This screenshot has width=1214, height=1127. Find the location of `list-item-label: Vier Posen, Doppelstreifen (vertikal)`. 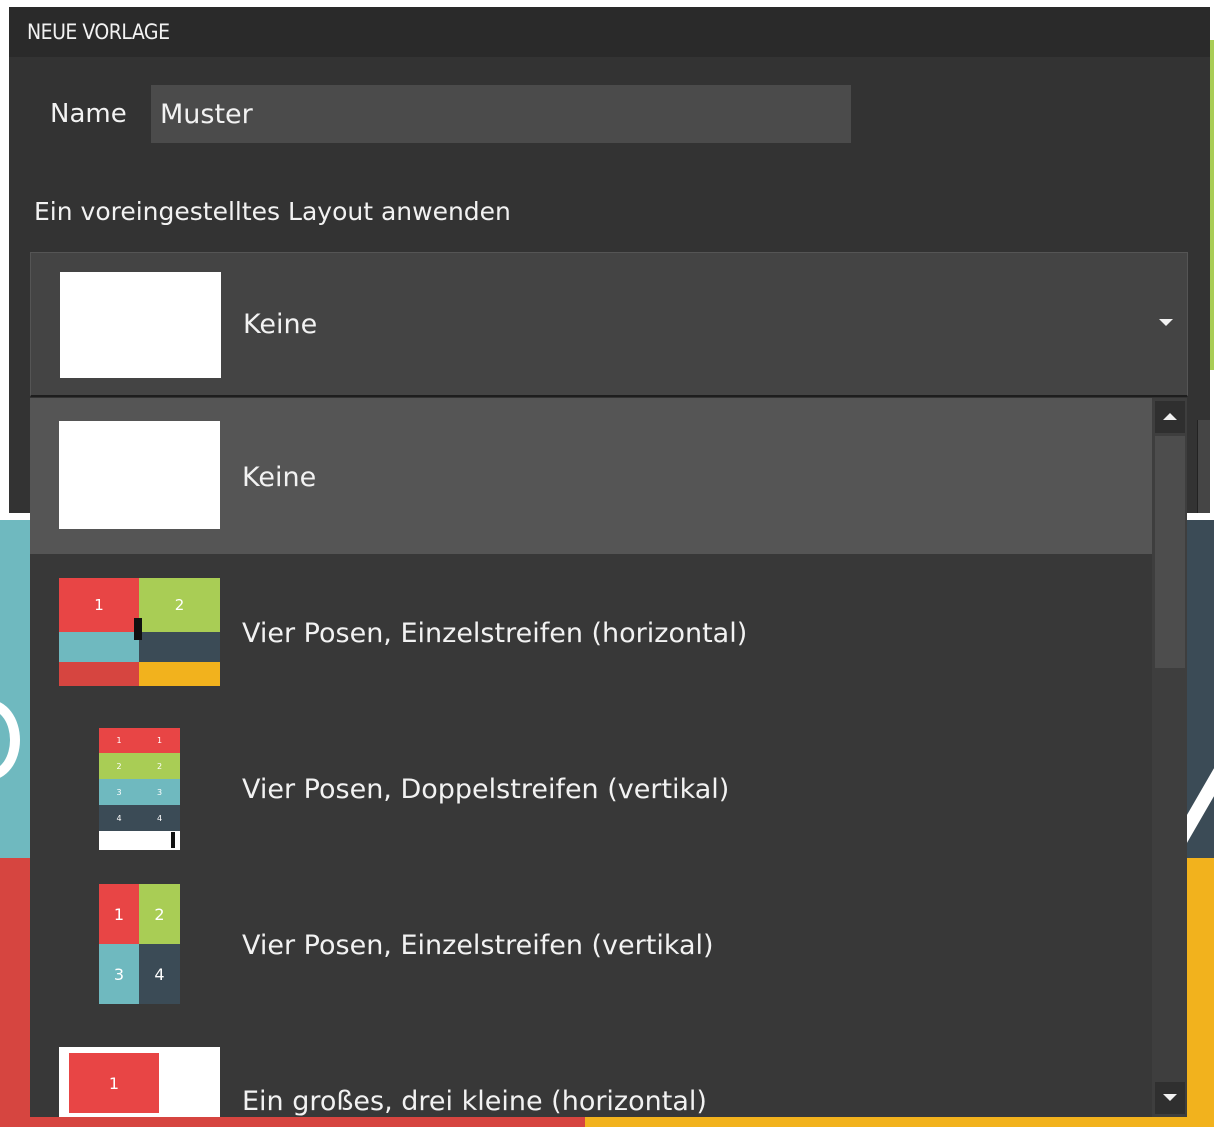

list-item-label: Vier Posen, Doppelstreifen (vertikal) is located at coordinates (486, 789).